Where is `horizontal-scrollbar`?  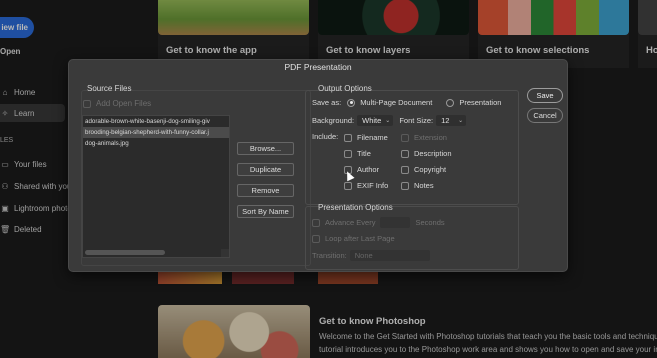
horizontal-scrollbar is located at coordinates (125, 252).